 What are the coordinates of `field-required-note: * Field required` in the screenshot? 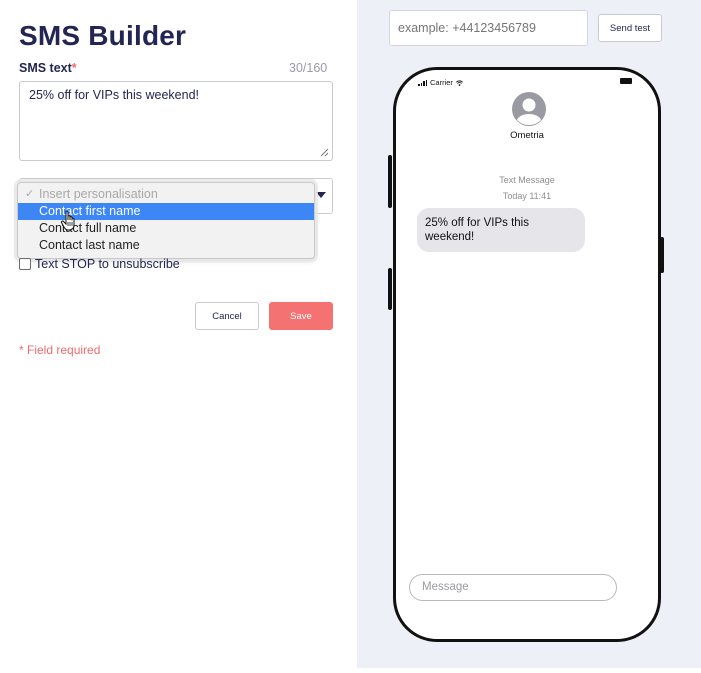 It's located at (60, 350).